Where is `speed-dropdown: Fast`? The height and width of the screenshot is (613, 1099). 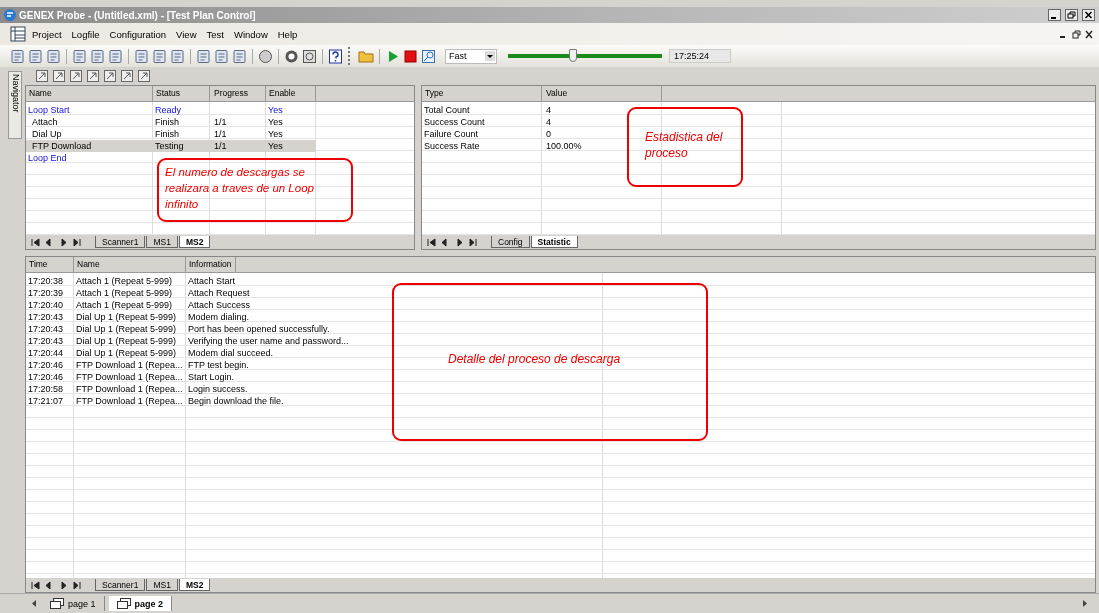 speed-dropdown: Fast is located at coordinates (471, 56).